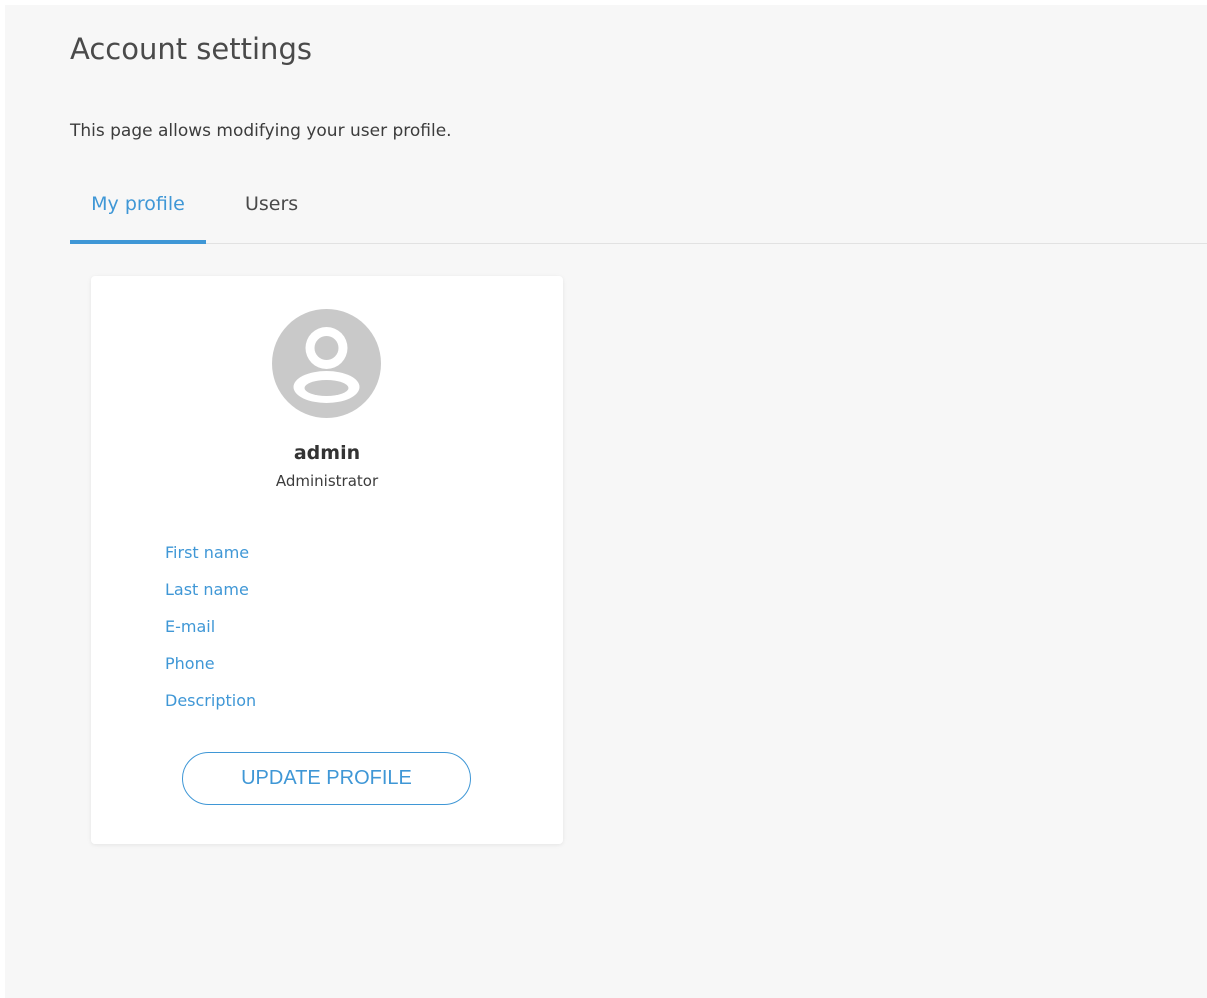 The image size is (1207, 998). Describe the element at coordinates (638, 213) in the screenshot. I see `tab-bar: My profile Users` at that location.